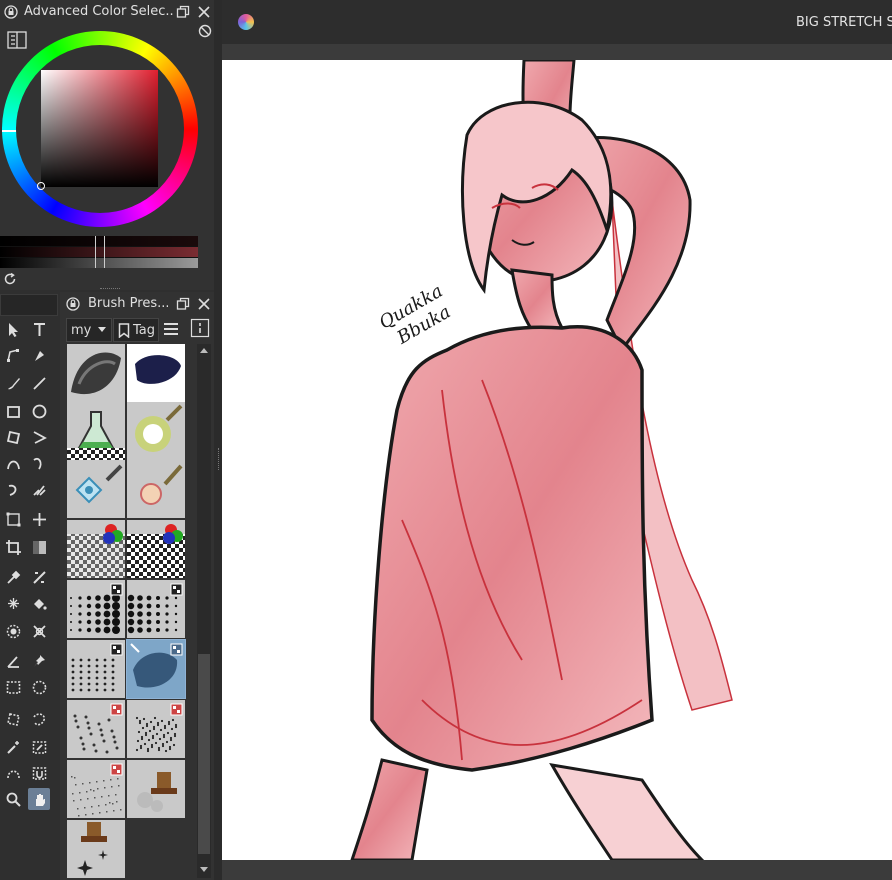  Describe the element at coordinates (81, 330) in the screenshot. I see `tag-filter-value: my` at that location.